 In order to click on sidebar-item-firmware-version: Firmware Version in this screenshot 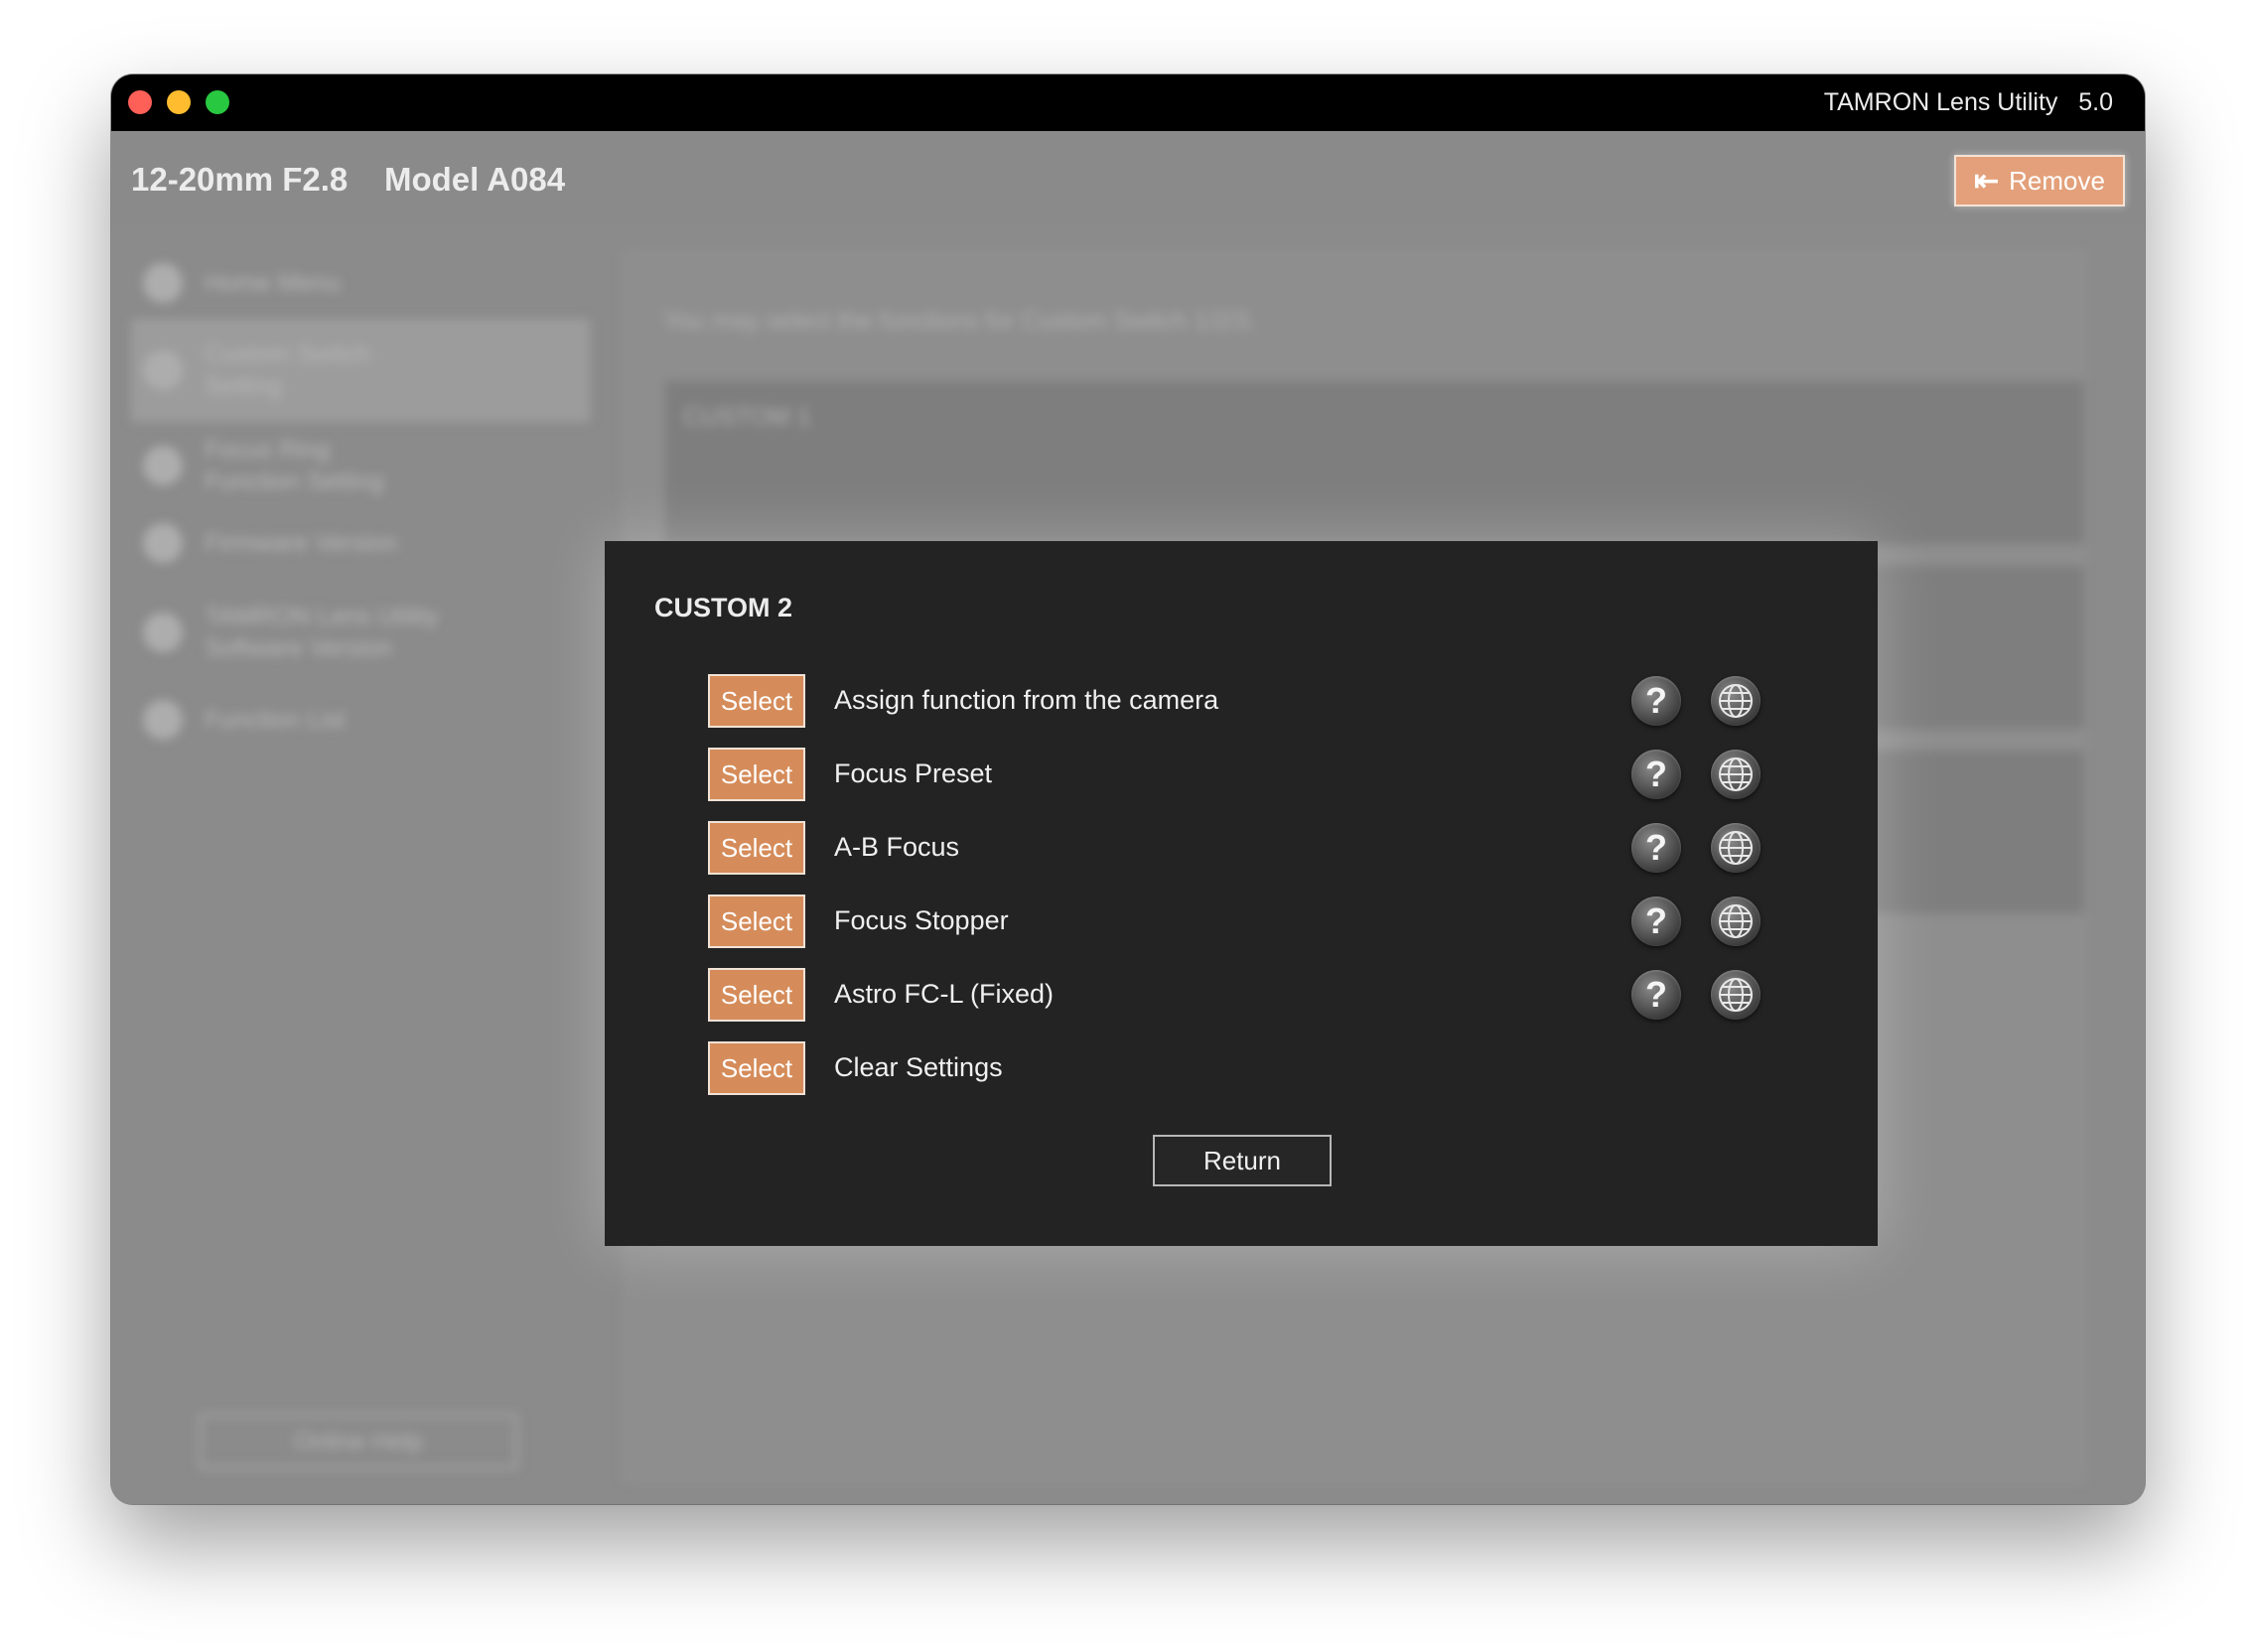, I will do `click(360, 543)`.